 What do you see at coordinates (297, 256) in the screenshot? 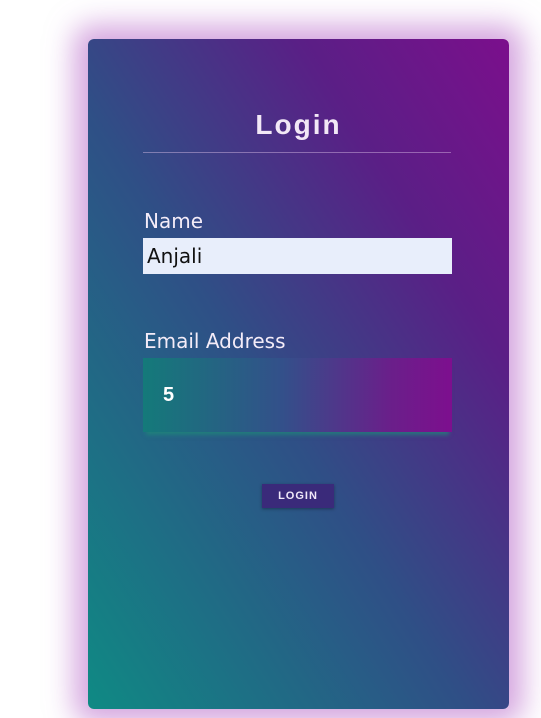
I see `name-input` at bounding box center [297, 256].